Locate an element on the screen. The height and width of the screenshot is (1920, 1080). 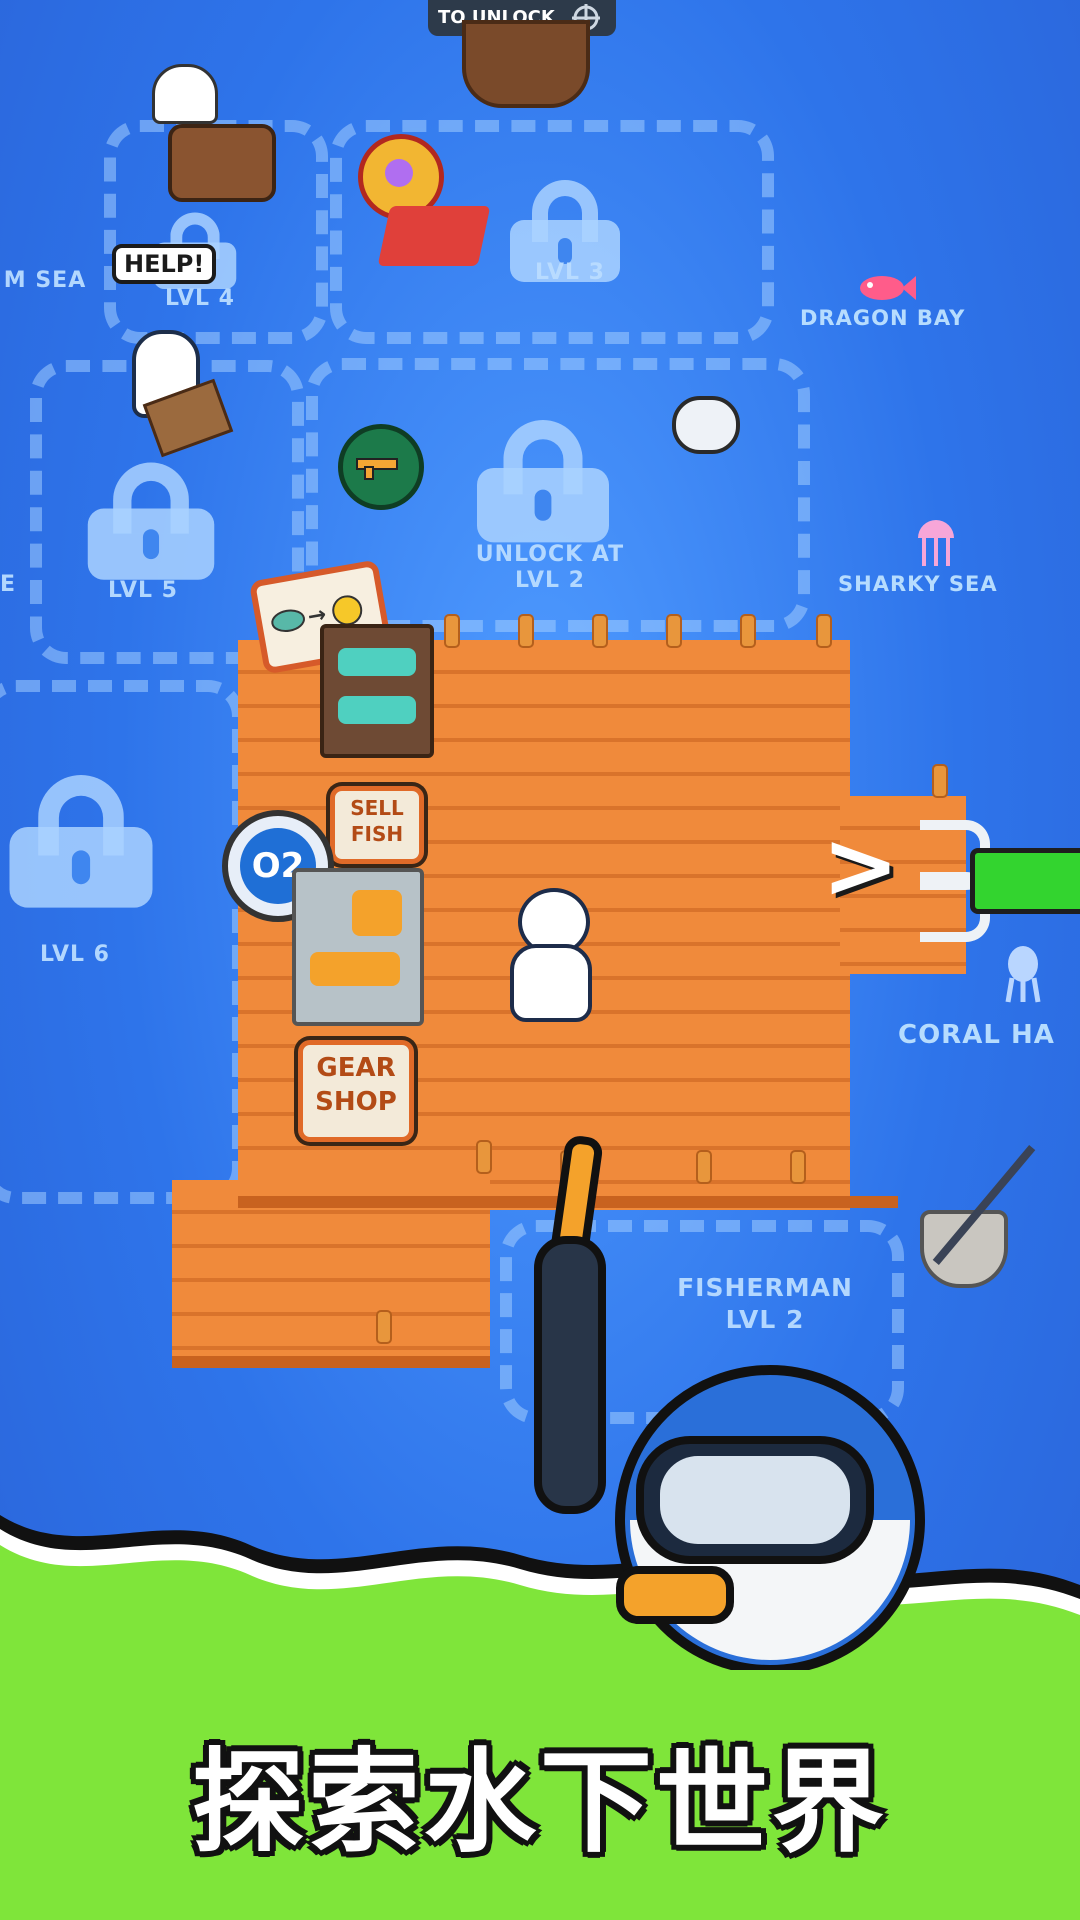
zone-label-unlock-lvl2: UNLOCK AT LVL 2 is located at coordinates (550, 568).